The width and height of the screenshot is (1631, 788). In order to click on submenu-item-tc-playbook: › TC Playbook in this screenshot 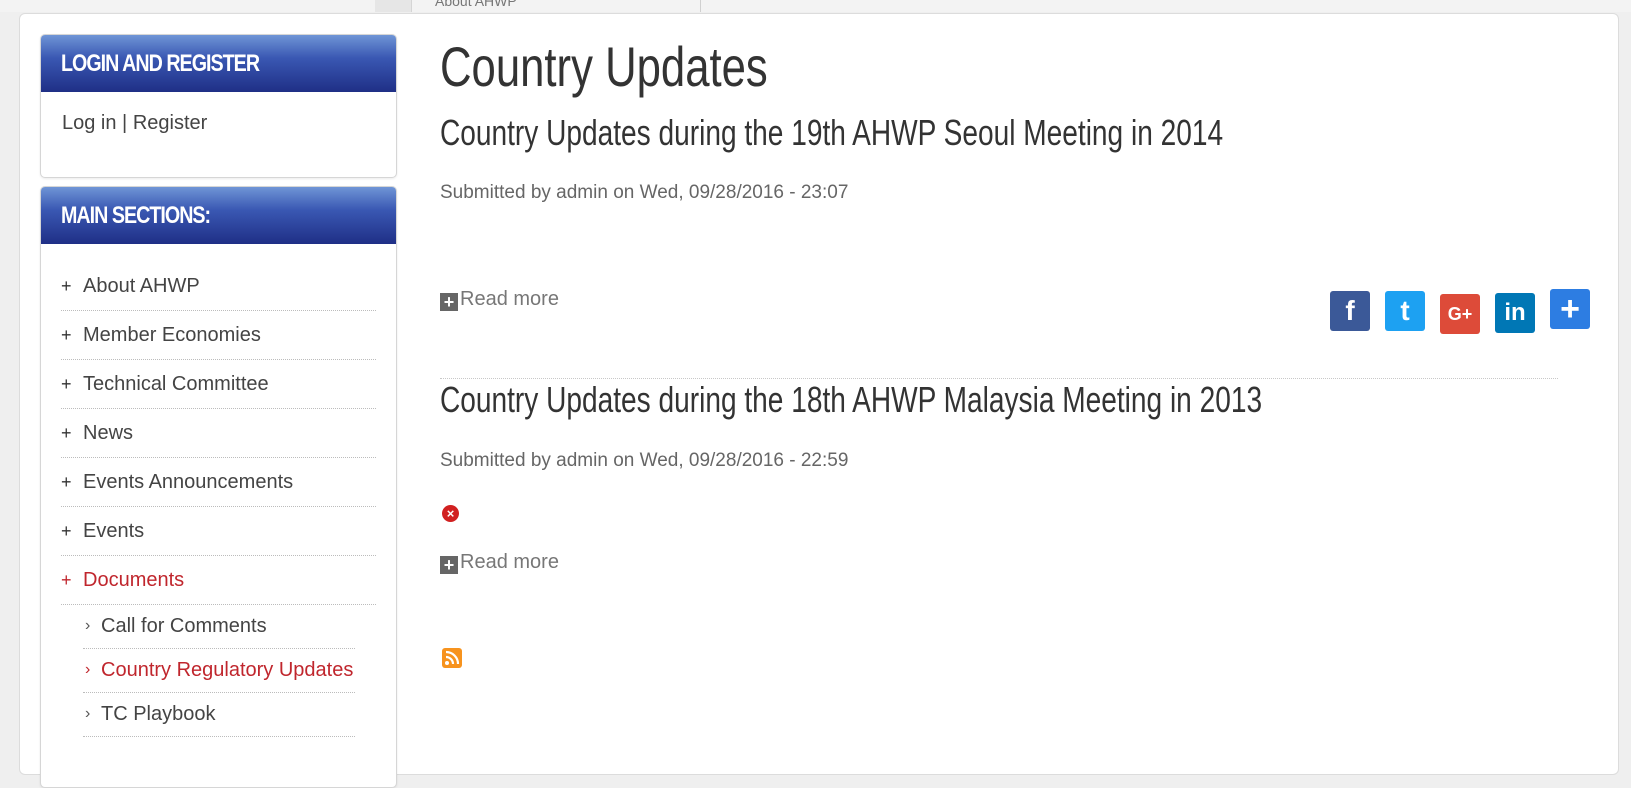, I will do `click(219, 715)`.